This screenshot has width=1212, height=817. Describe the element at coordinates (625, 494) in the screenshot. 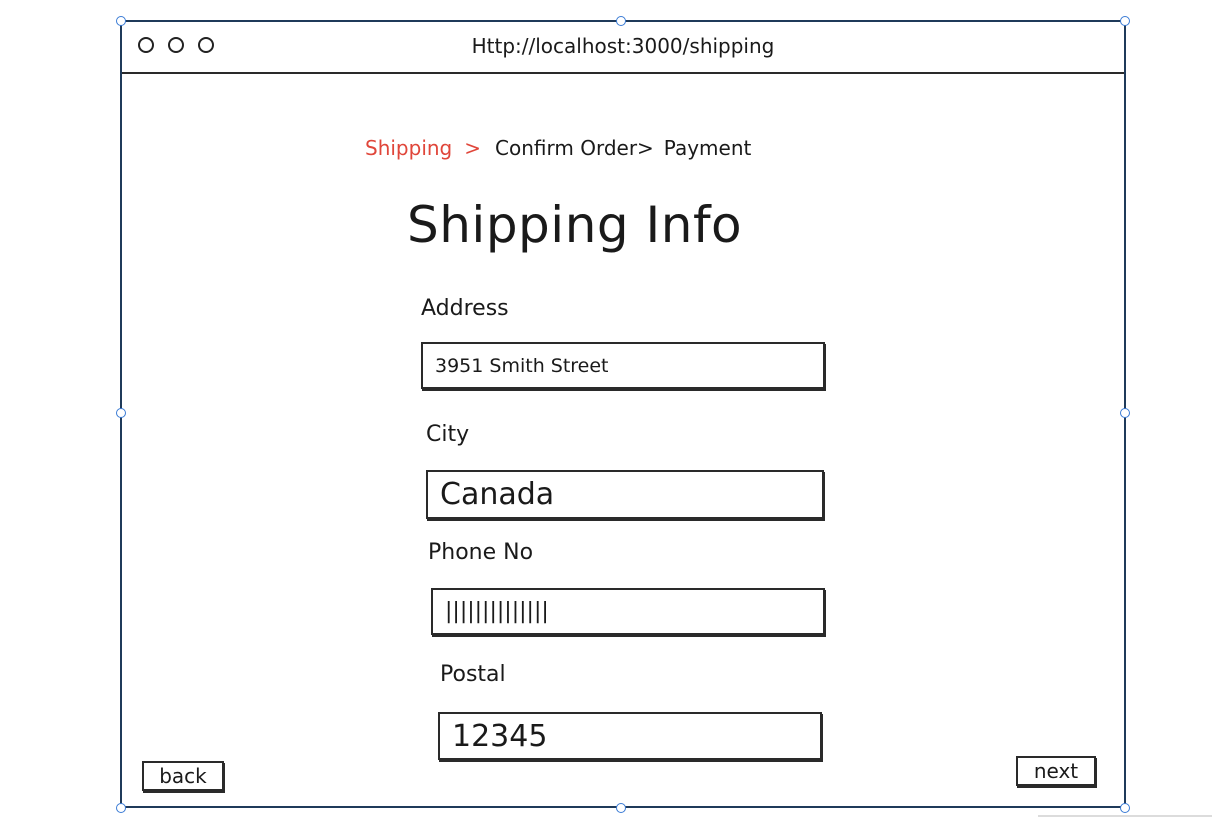

I see `city-input` at that location.